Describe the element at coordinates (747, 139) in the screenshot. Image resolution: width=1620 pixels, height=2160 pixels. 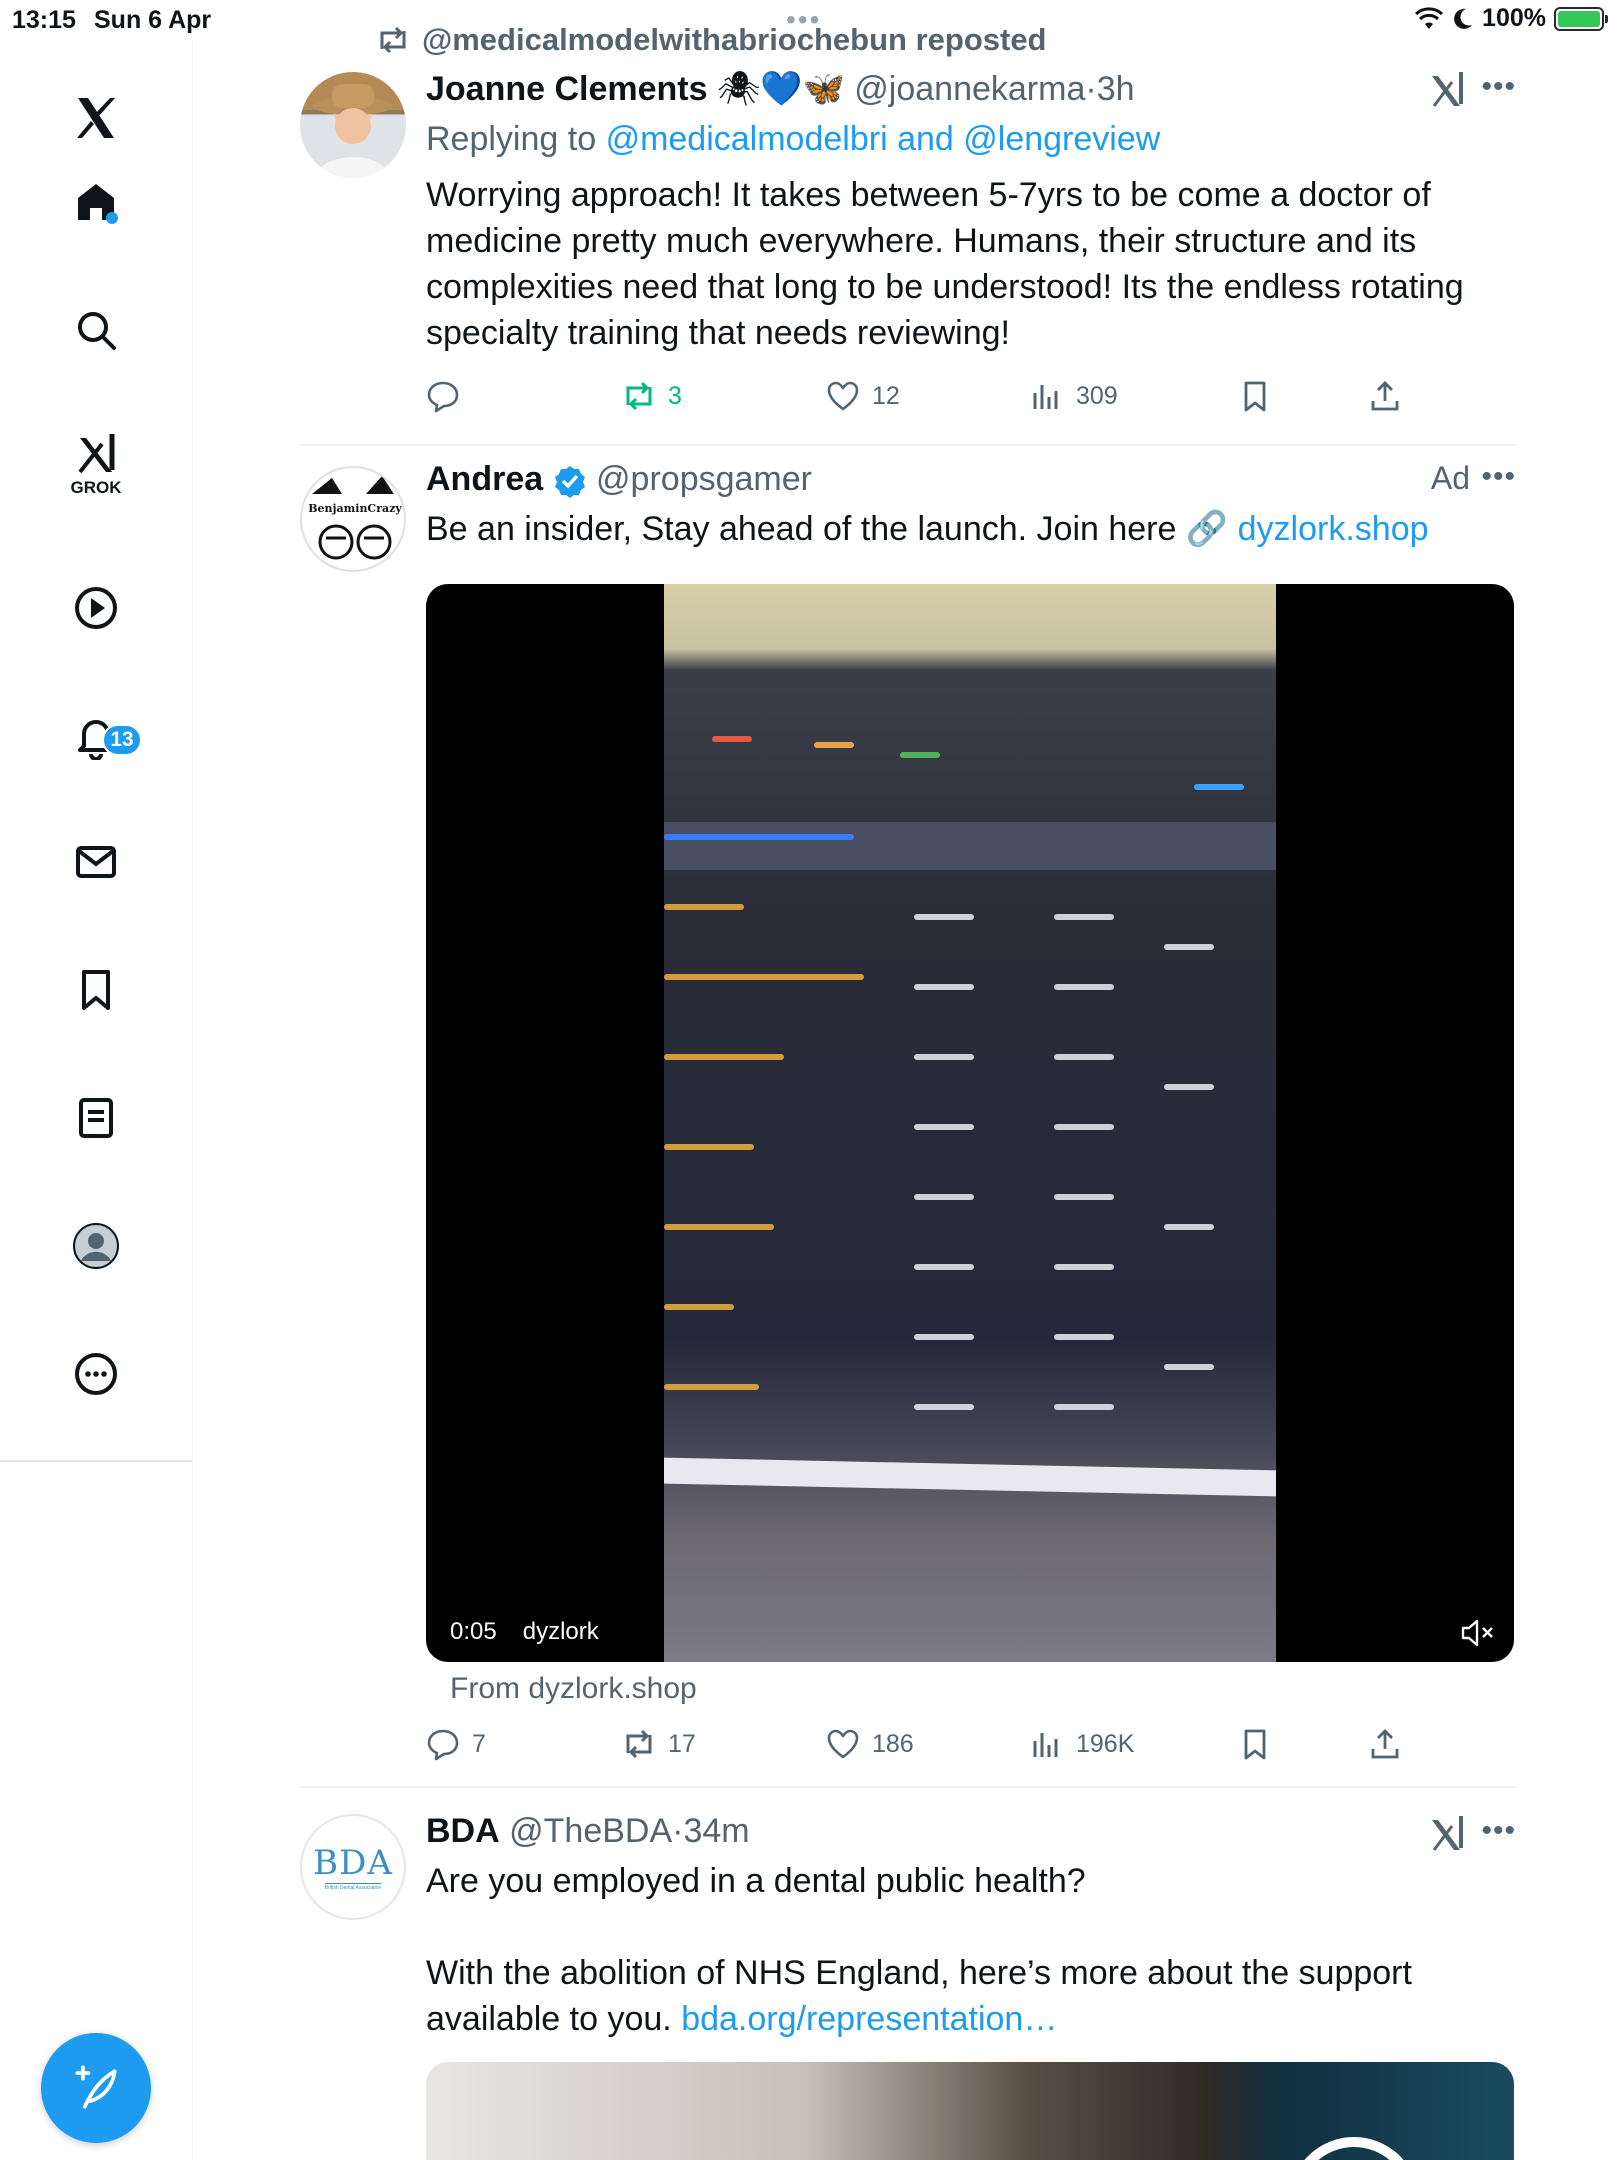
I see `mention-link-1: @medicalmodelbri` at that location.